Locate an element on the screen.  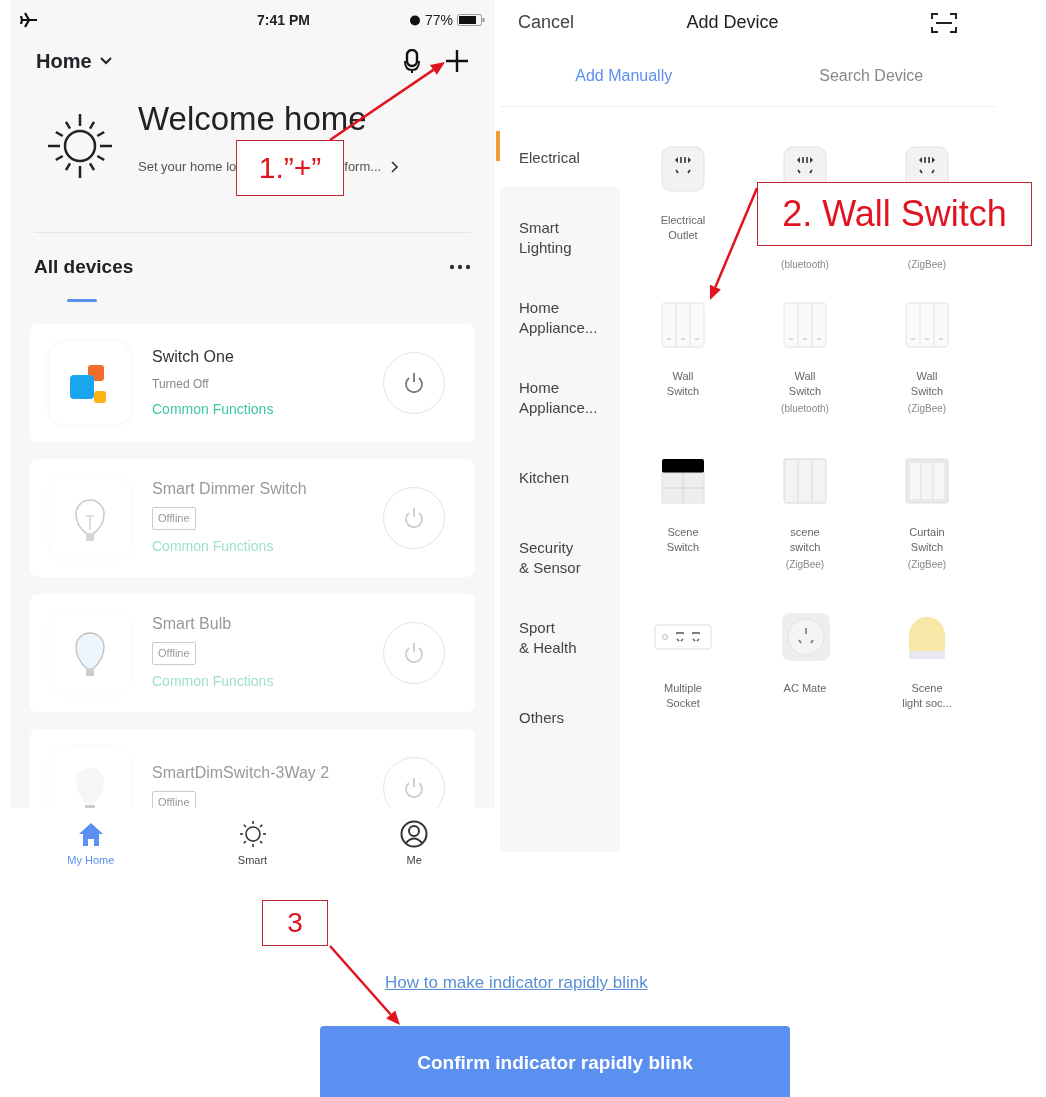
status-time: 7:41 PM is located at coordinates (283, 20).